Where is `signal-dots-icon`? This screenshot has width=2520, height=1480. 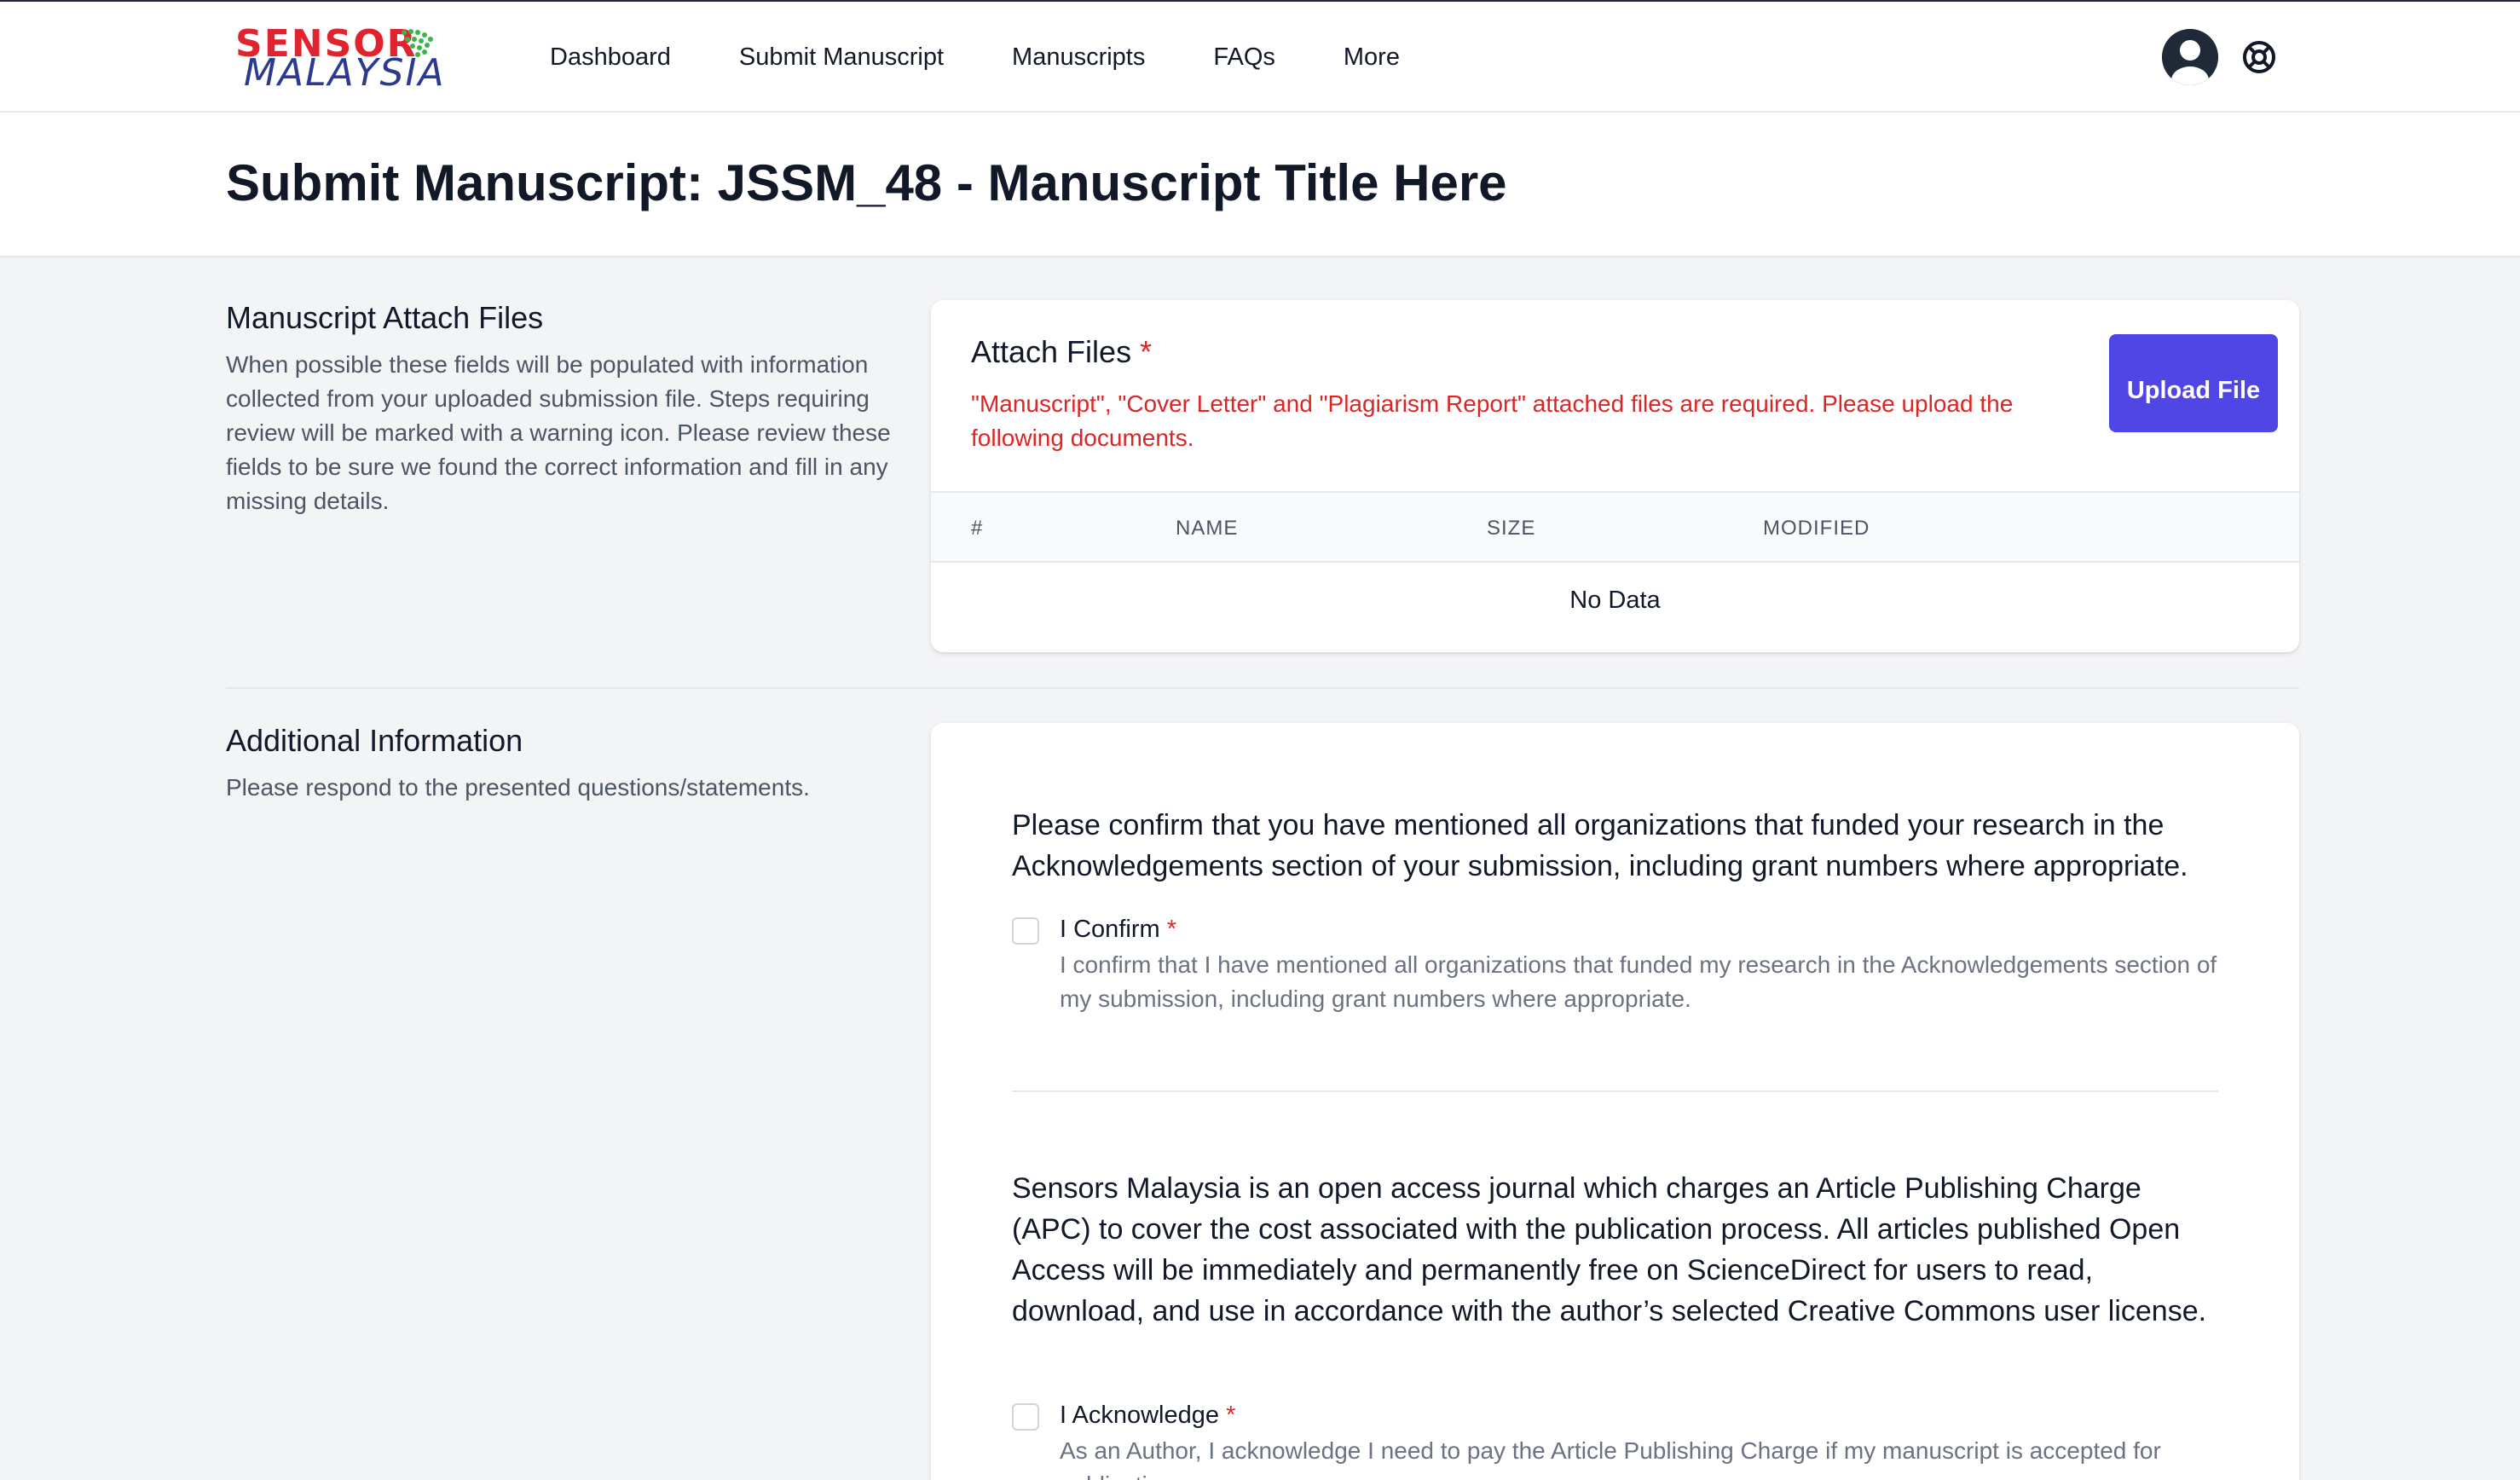
signal-dots-icon is located at coordinates (417, 43).